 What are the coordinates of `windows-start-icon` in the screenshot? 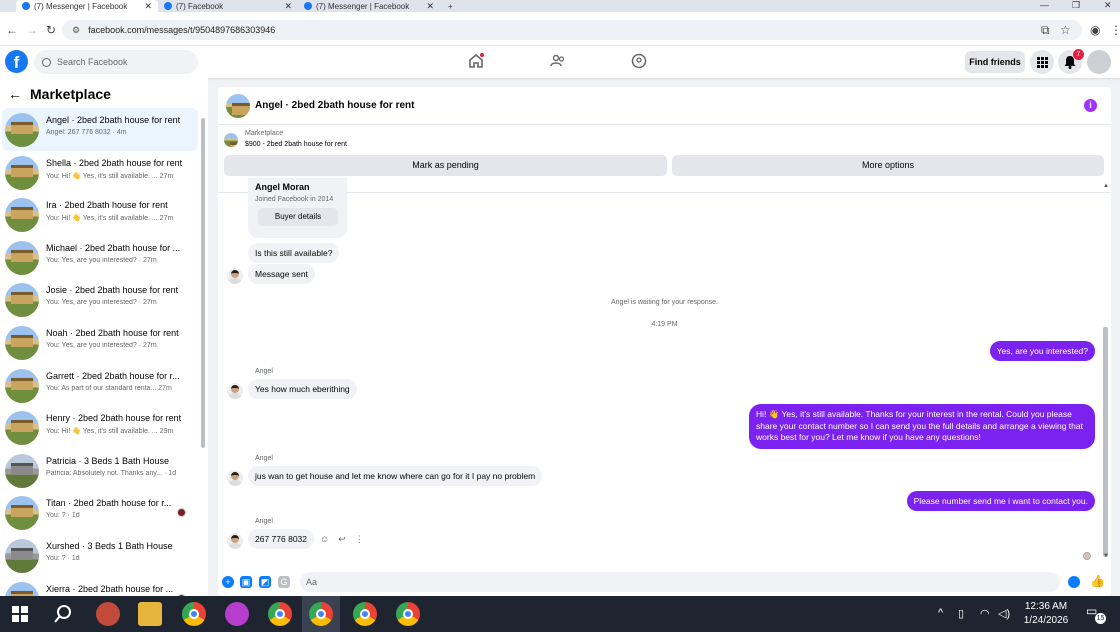 It's located at (20, 614).